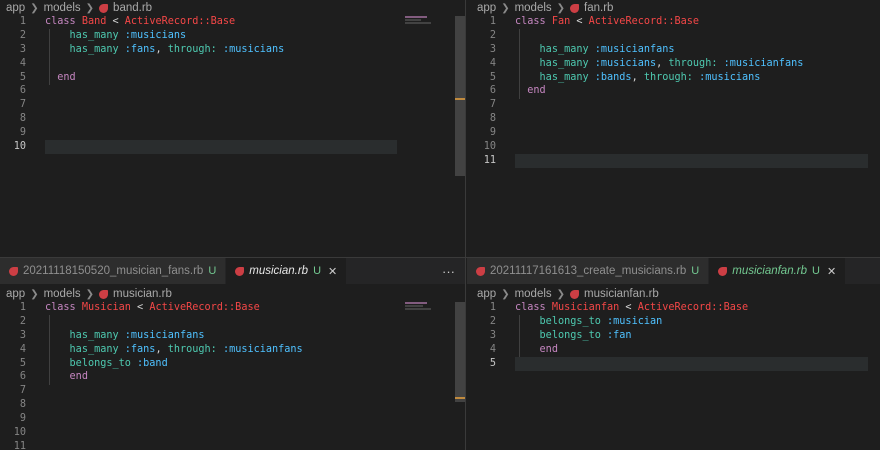  I want to click on code-line: belongs_to :fan, so click(585, 335).